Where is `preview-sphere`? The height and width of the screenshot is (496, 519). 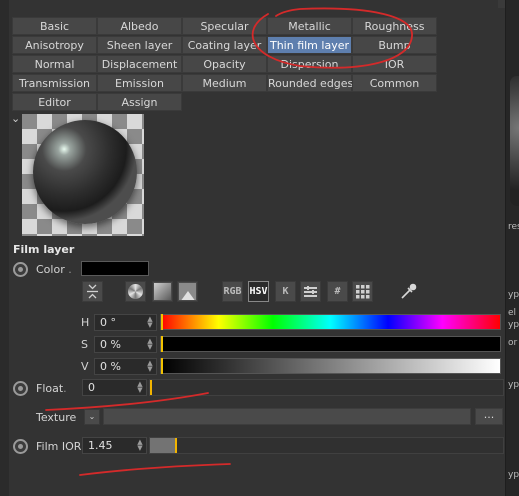
preview-sphere is located at coordinates (85, 172).